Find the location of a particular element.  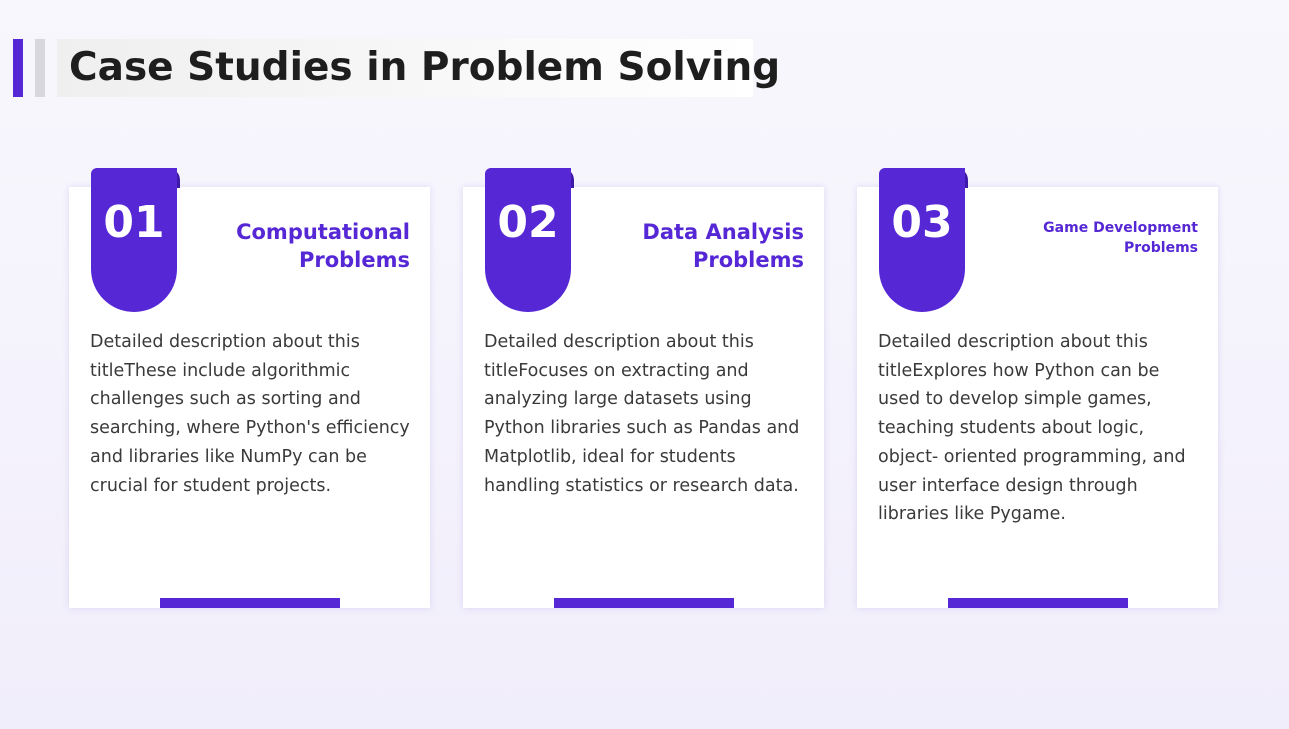

card-number: 01 is located at coordinates (134, 222).